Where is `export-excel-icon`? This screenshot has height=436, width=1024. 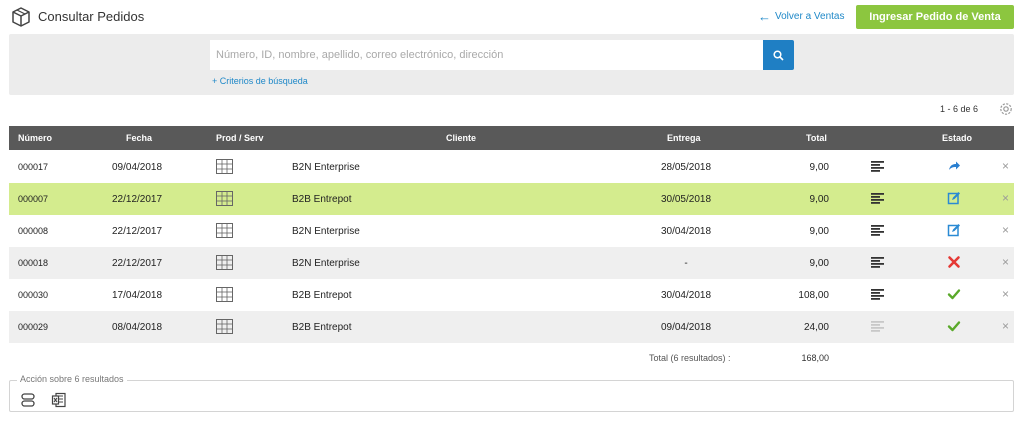
export-excel-icon is located at coordinates (59, 400).